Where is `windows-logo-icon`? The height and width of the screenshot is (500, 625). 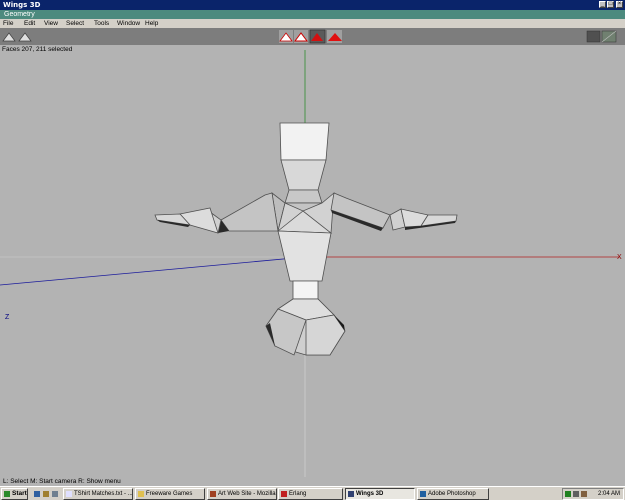 windows-logo-icon is located at coordinates (7, 494).